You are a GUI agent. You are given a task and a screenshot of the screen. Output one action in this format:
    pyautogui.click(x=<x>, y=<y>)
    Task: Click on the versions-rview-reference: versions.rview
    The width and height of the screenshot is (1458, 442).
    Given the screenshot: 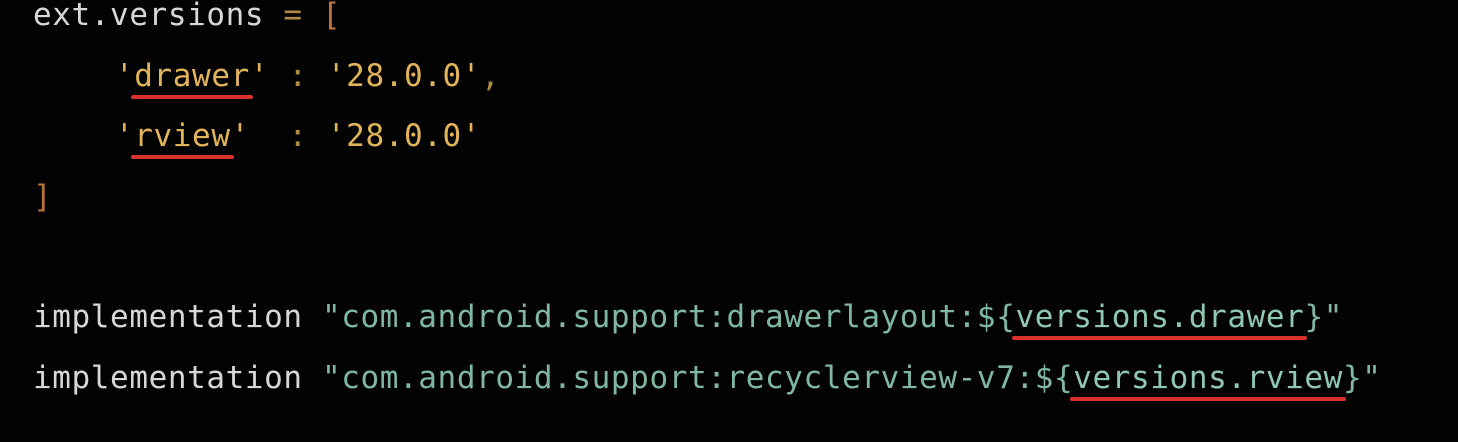 What is the action you would take?
    pyautogui.click(x=1208, y=379)
    